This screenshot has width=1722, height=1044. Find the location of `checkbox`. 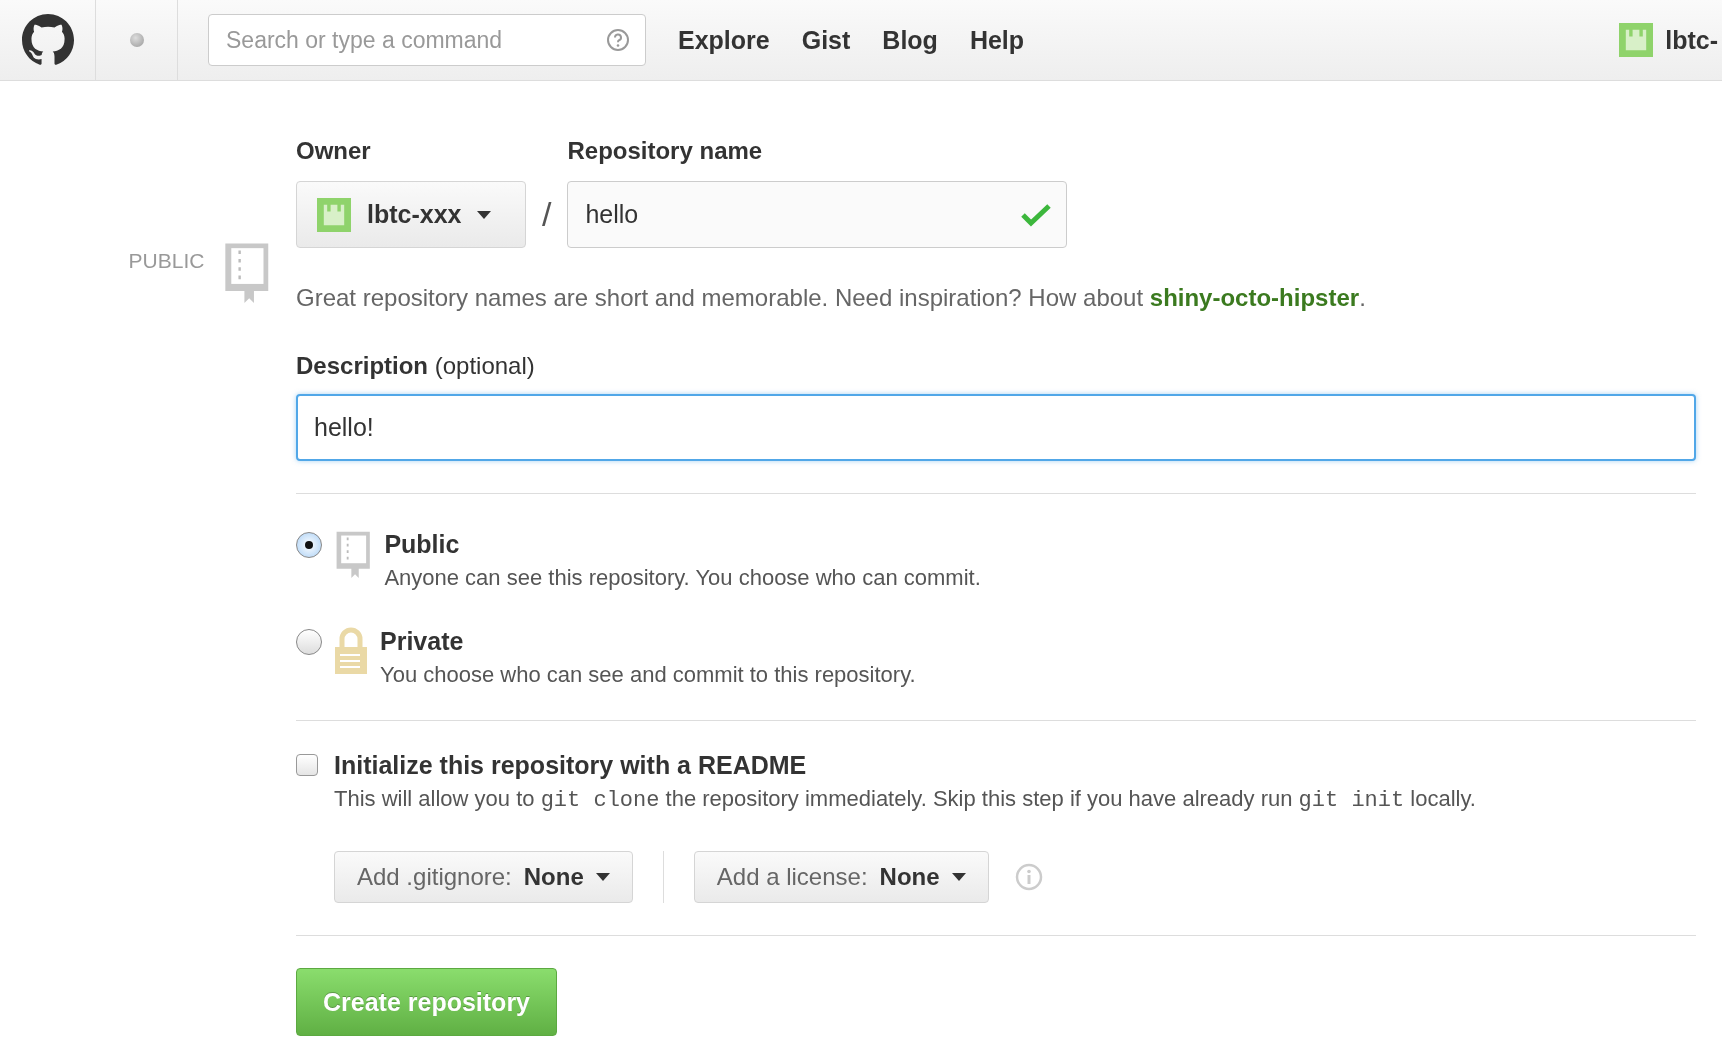

checkbox is located at coordinates (307, 765).